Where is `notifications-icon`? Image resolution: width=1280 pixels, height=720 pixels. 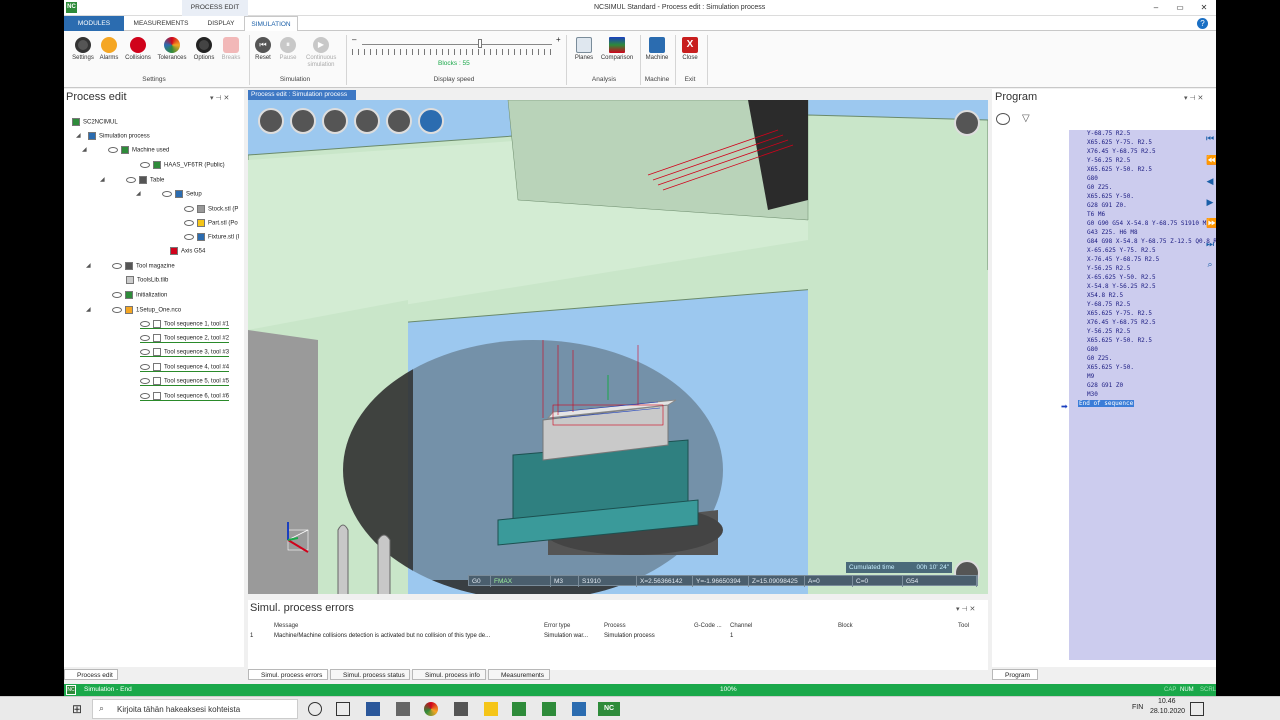
notifications-icon is located at coordinates (1197, 709).